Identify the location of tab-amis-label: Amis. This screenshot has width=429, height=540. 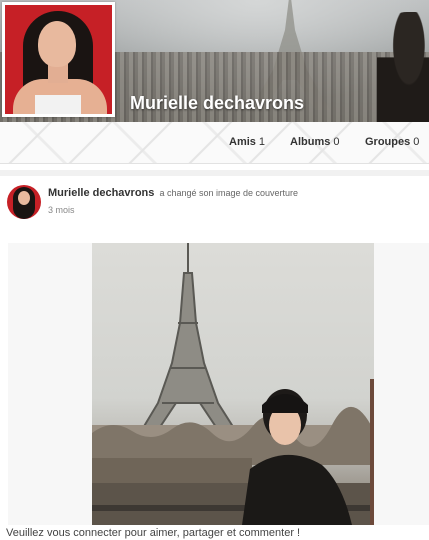
(242, 142).